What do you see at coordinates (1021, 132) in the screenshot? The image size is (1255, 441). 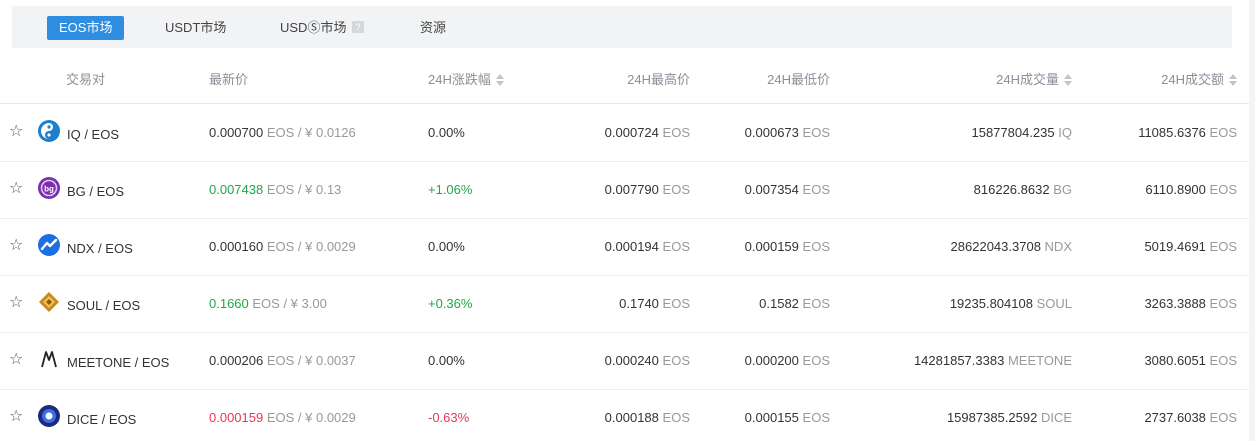 I see `volume: 15877804.235 IQ` at bounding box center [1021, 132].